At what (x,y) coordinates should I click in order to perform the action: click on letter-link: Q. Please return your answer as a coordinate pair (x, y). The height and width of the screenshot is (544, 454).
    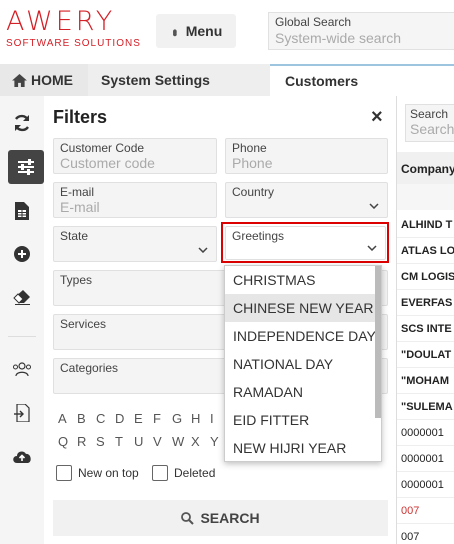
    Looking at the image, I should click on (67, 441).